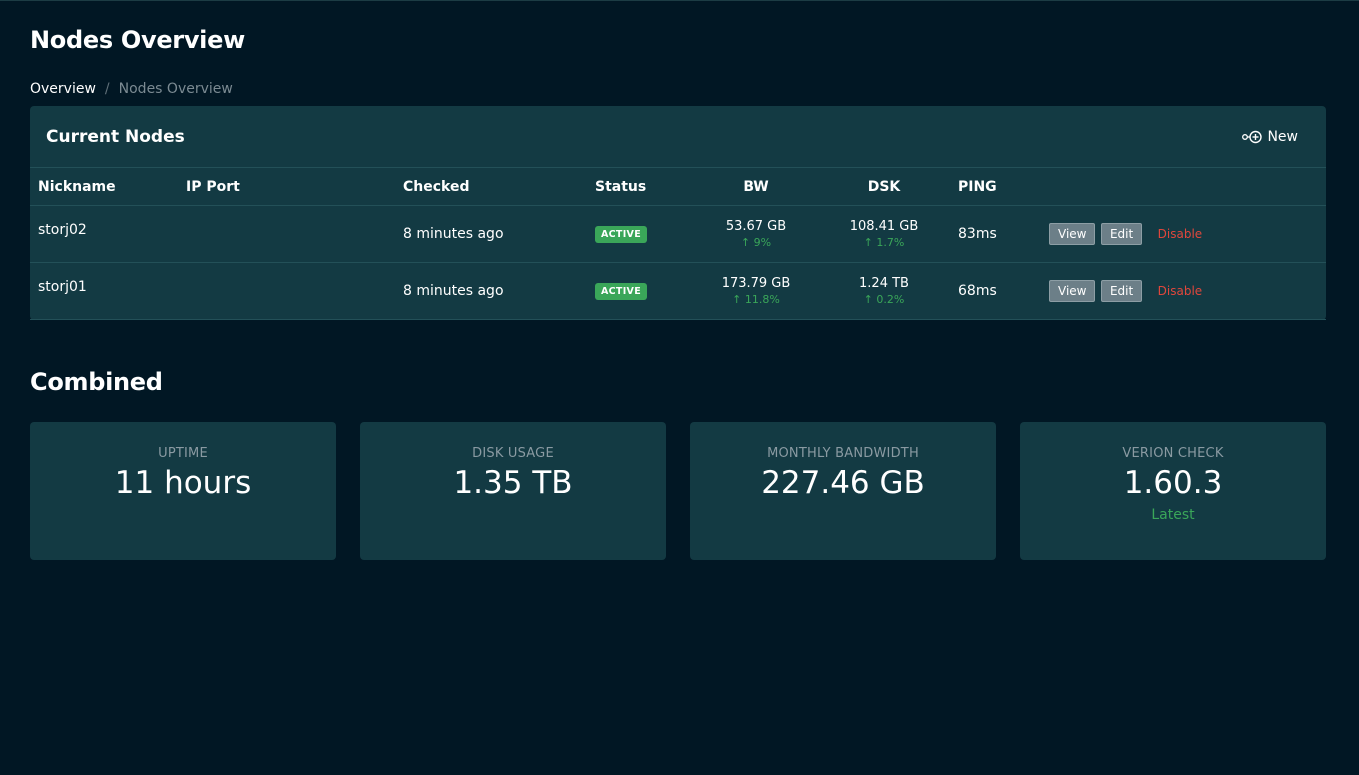 This screenshot has width=1359, height=775. Describe the element at coordinates (286, 187) in the screenshot. I see `col-ip-port: IP Port` at that location.